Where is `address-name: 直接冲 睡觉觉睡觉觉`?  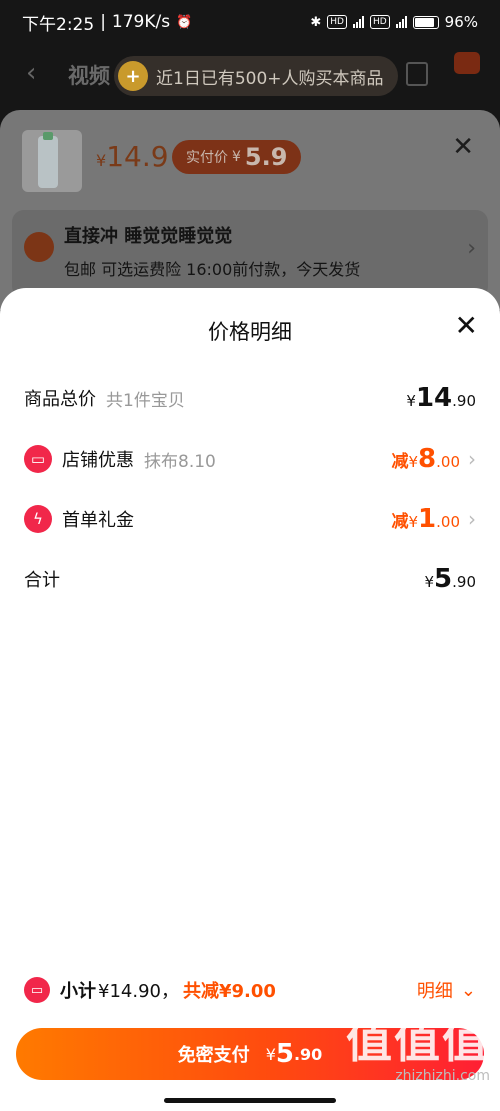 address-name: 直接冲 睡觉觉睡觉觉 is located at coordinates (148, 236).